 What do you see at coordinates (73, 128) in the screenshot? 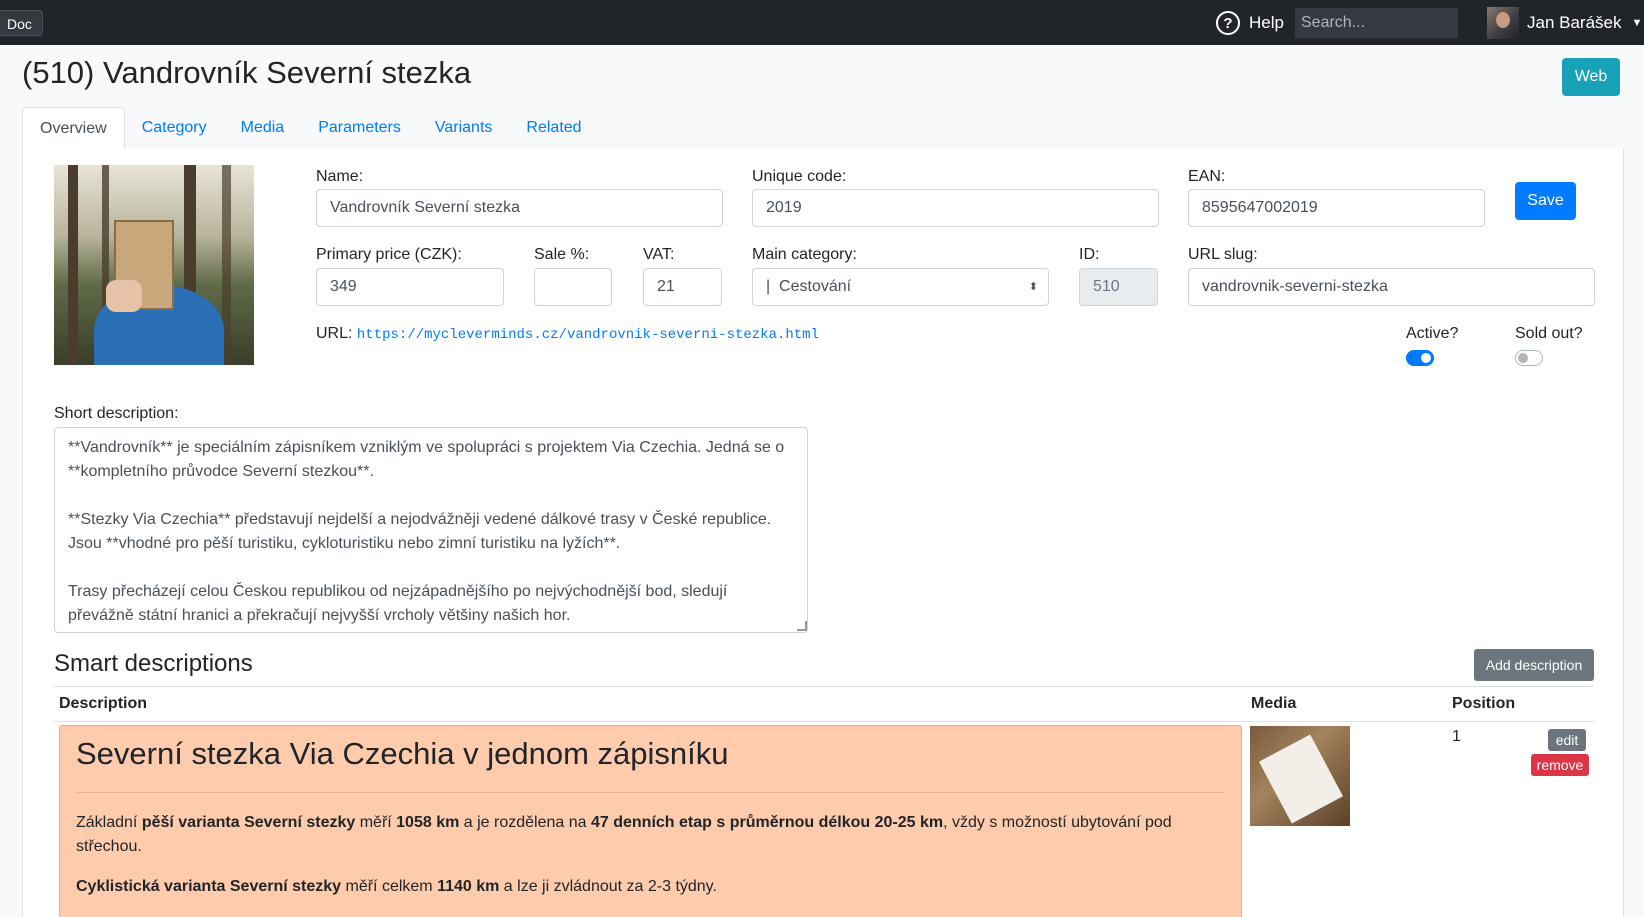
I see `tab-overview: Overview` at bounding box center [73, 128].